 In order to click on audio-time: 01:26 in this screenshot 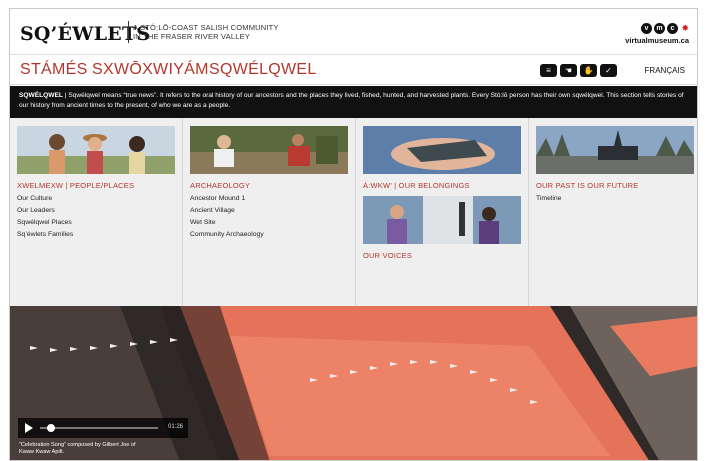, I will do `click(175, 427)`.